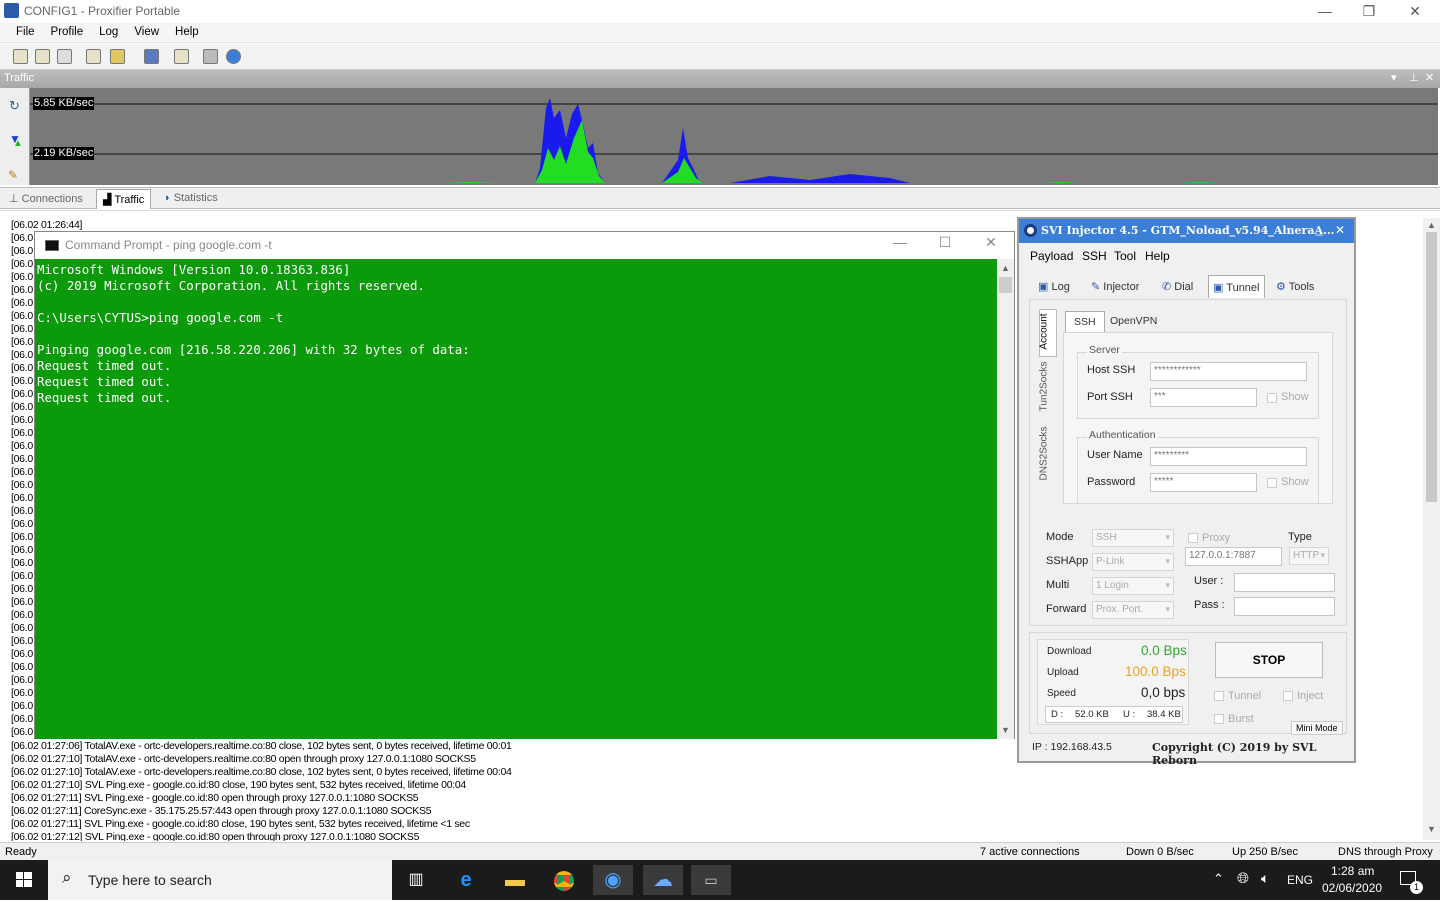 This screenshot has height=903, width=1440. Describe the element at coordinates (151, 56) in the screenshot. I see `save-icon` at that location.